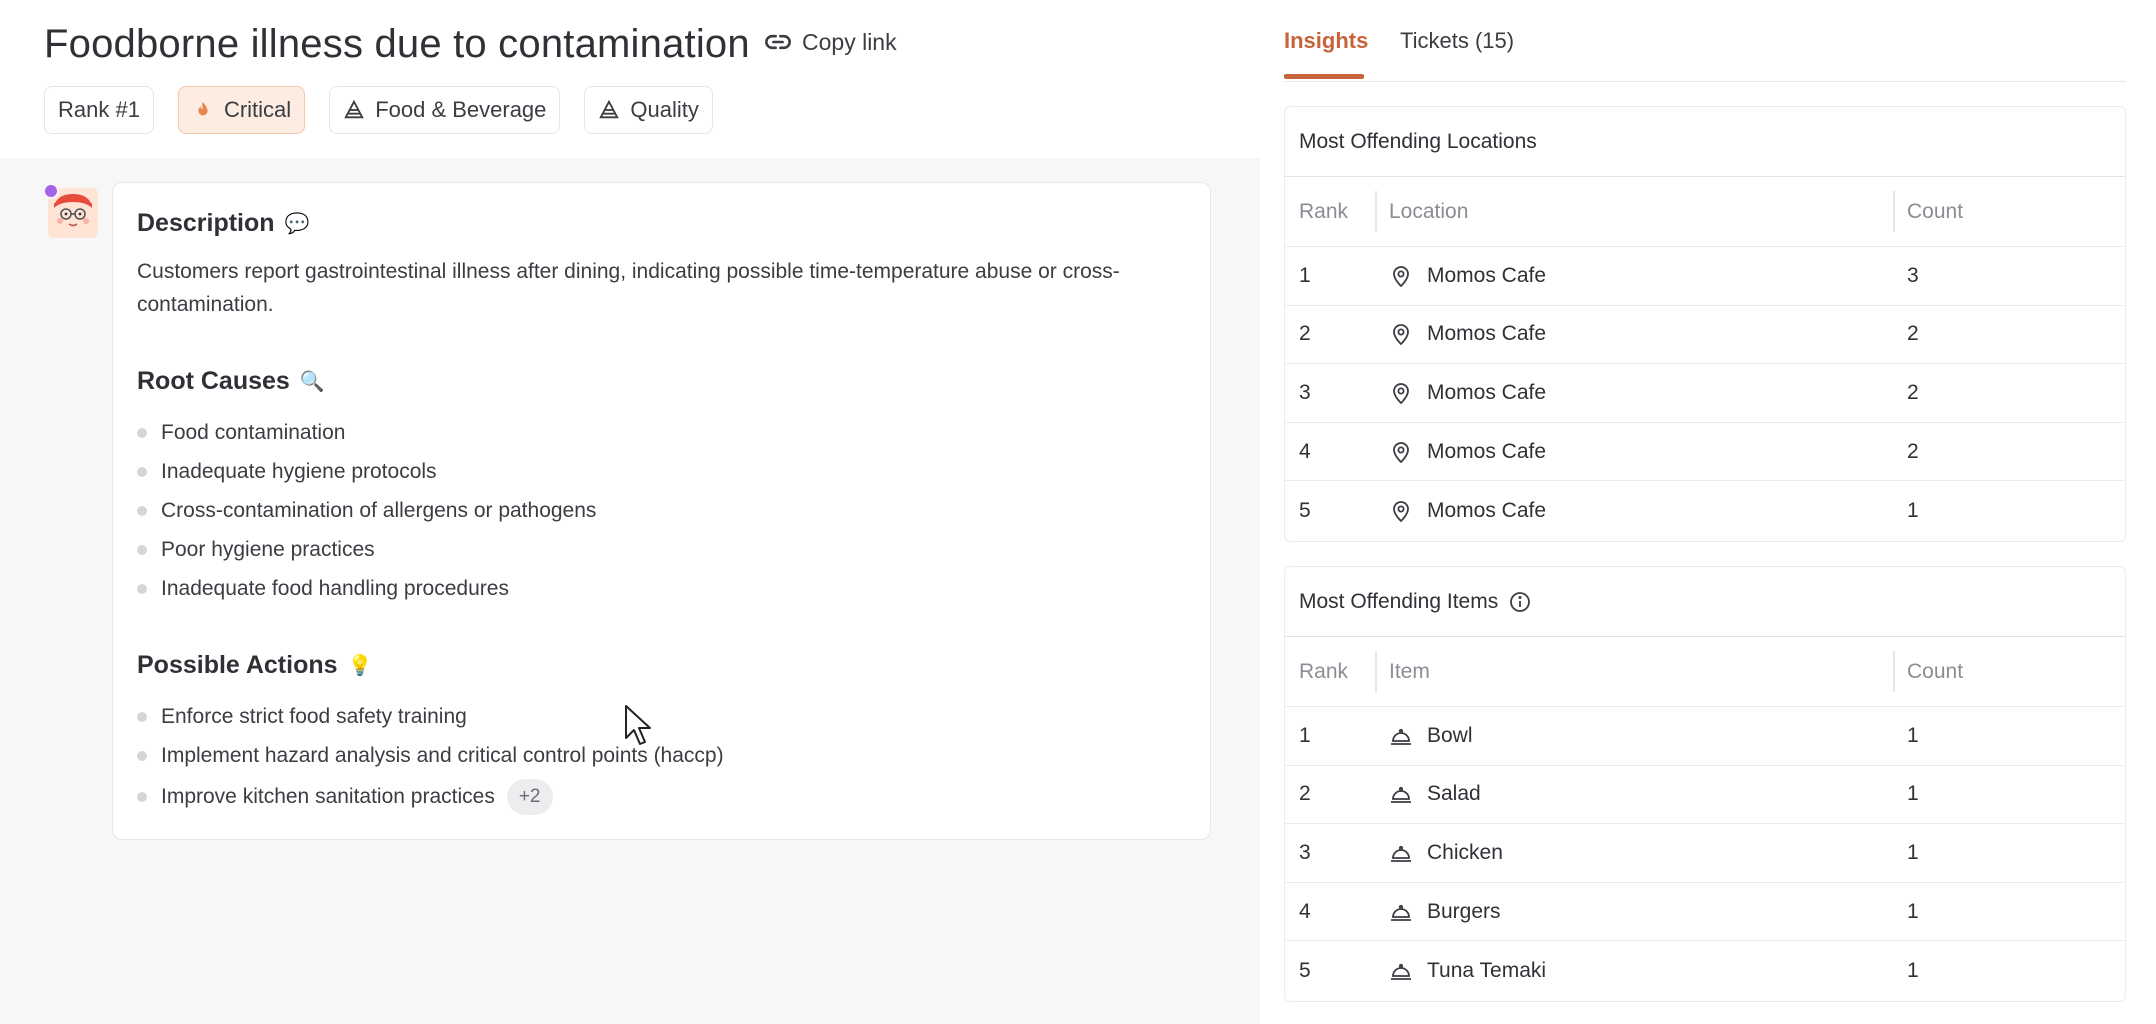 The height and width of the screenshot is (1024, 2156). I want to click on table-row: 2 Momos Cafe 2, so click(1705, 335).